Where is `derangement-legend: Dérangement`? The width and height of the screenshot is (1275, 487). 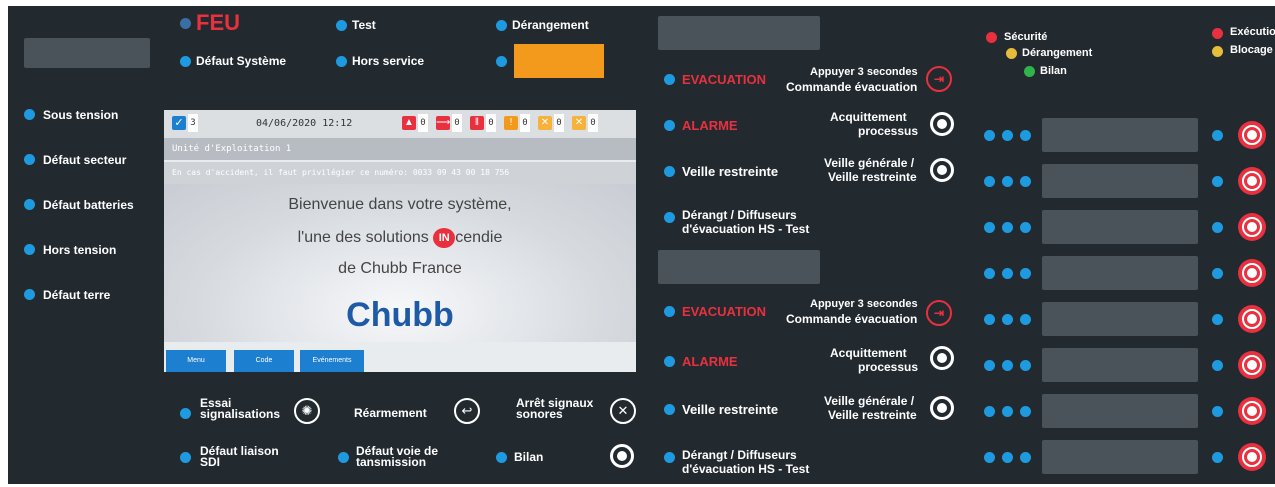
derangement-legend: Dérangement is located at coordinates (1057, 53).